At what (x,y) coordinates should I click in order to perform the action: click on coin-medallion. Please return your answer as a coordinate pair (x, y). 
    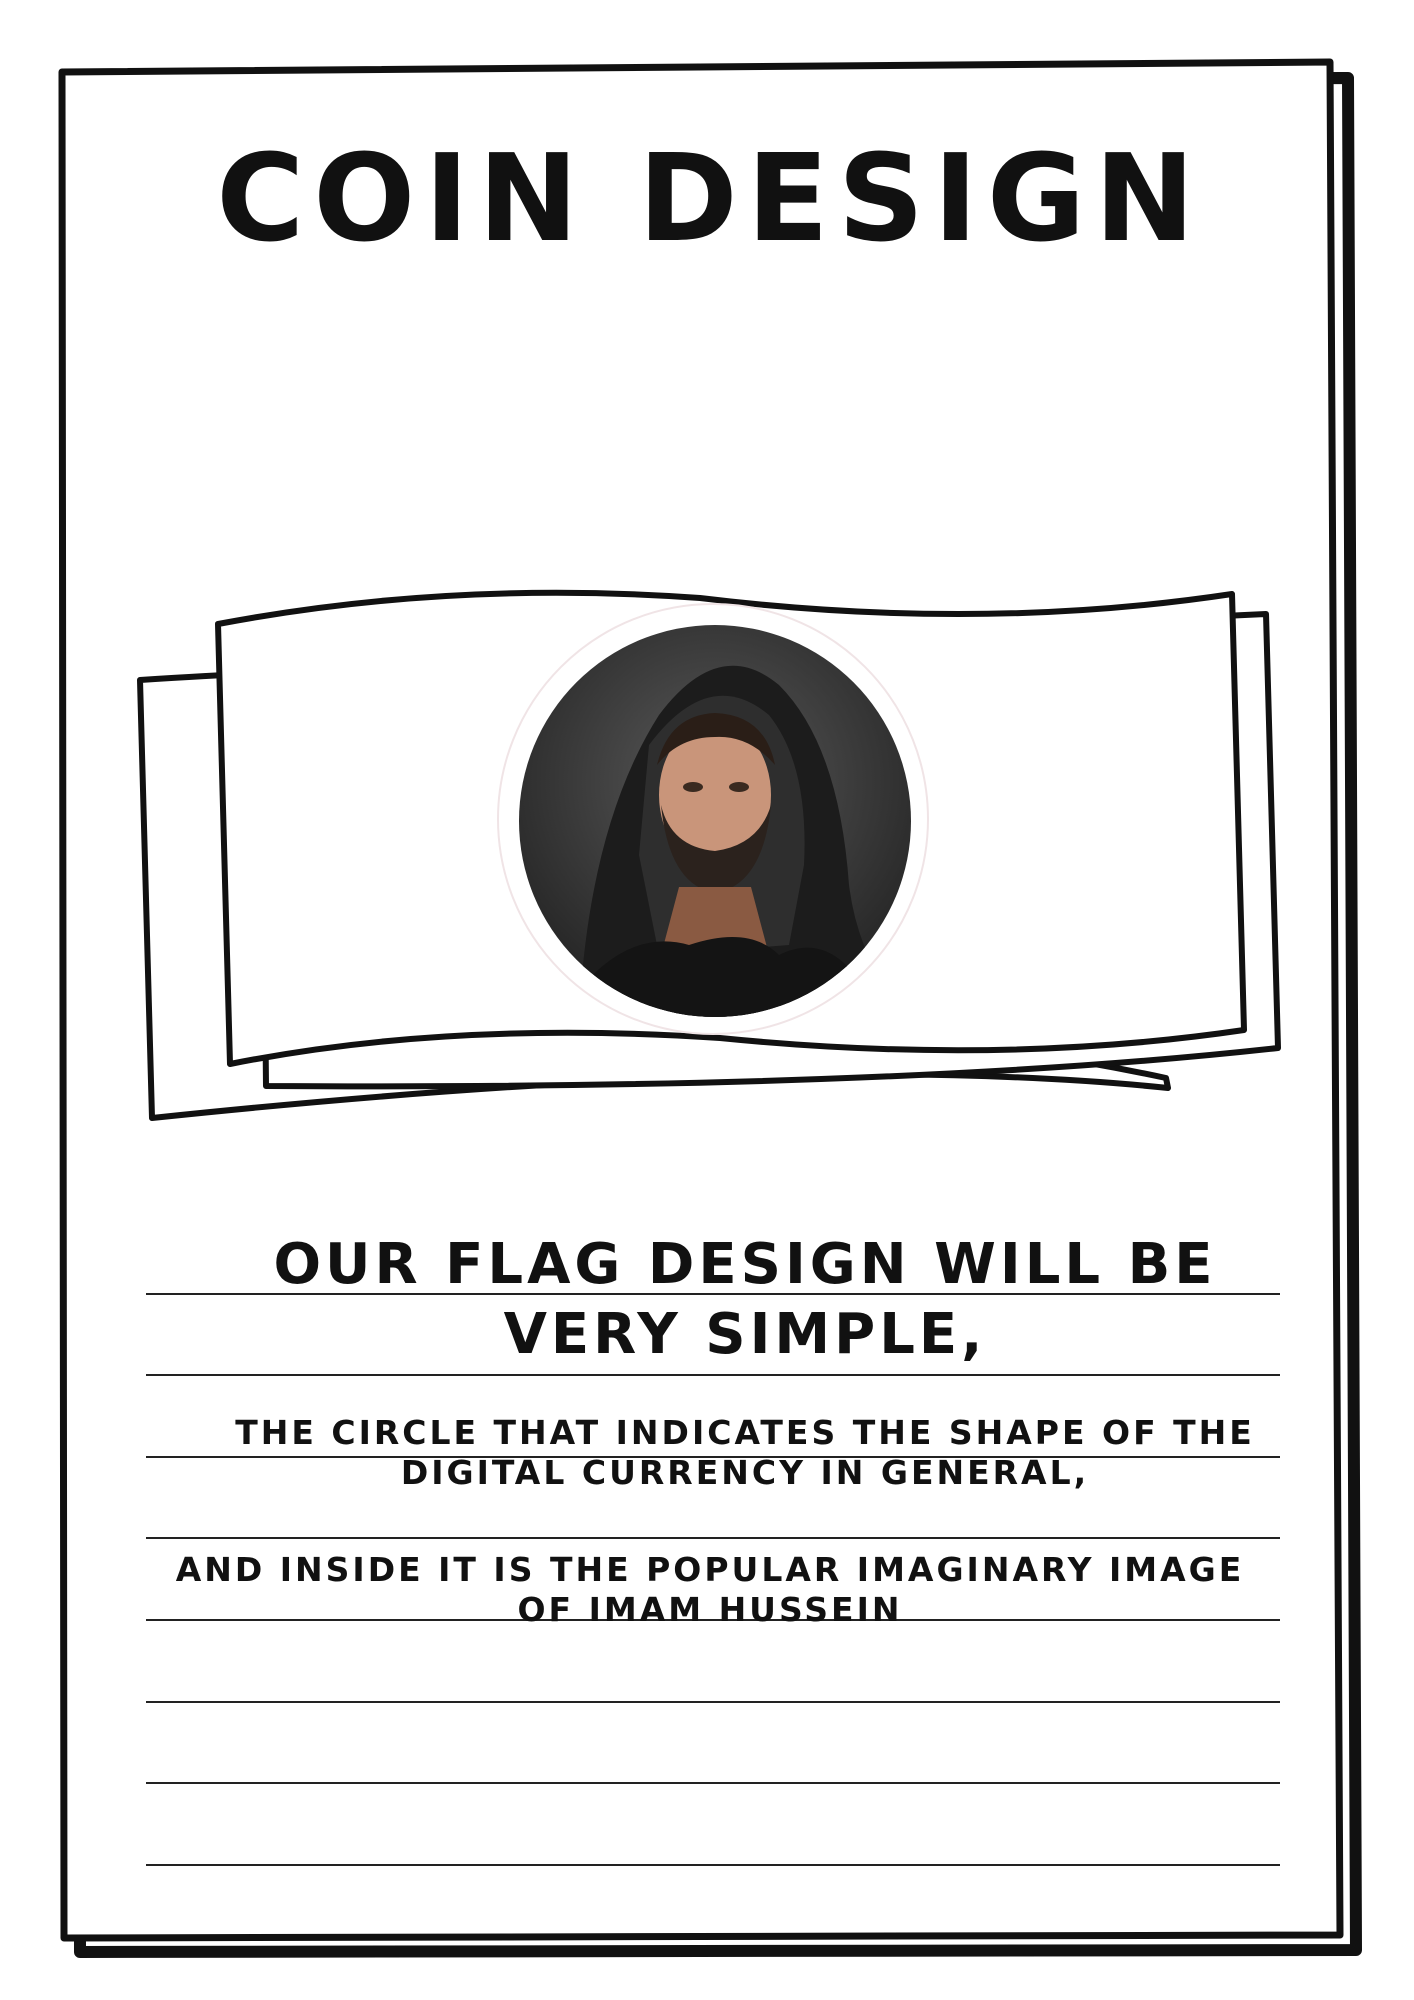
    Looking at the image, I should click on (713, 819).